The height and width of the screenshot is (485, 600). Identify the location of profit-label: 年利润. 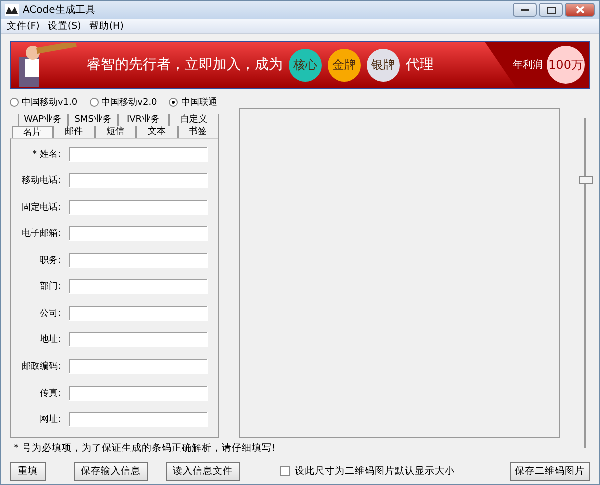
(528, 65).